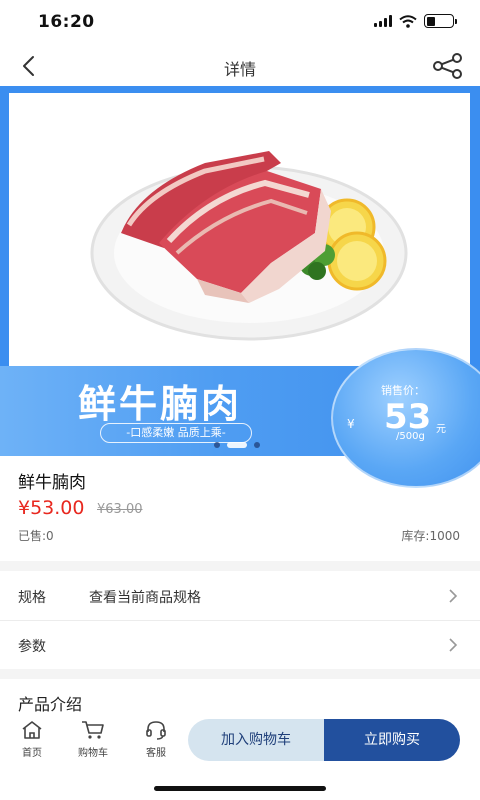 The width and height of the screenshot is (480, 800). Describe the element at coordinates (93, 730) in the screenshot. I see `cart-icon` at that location.